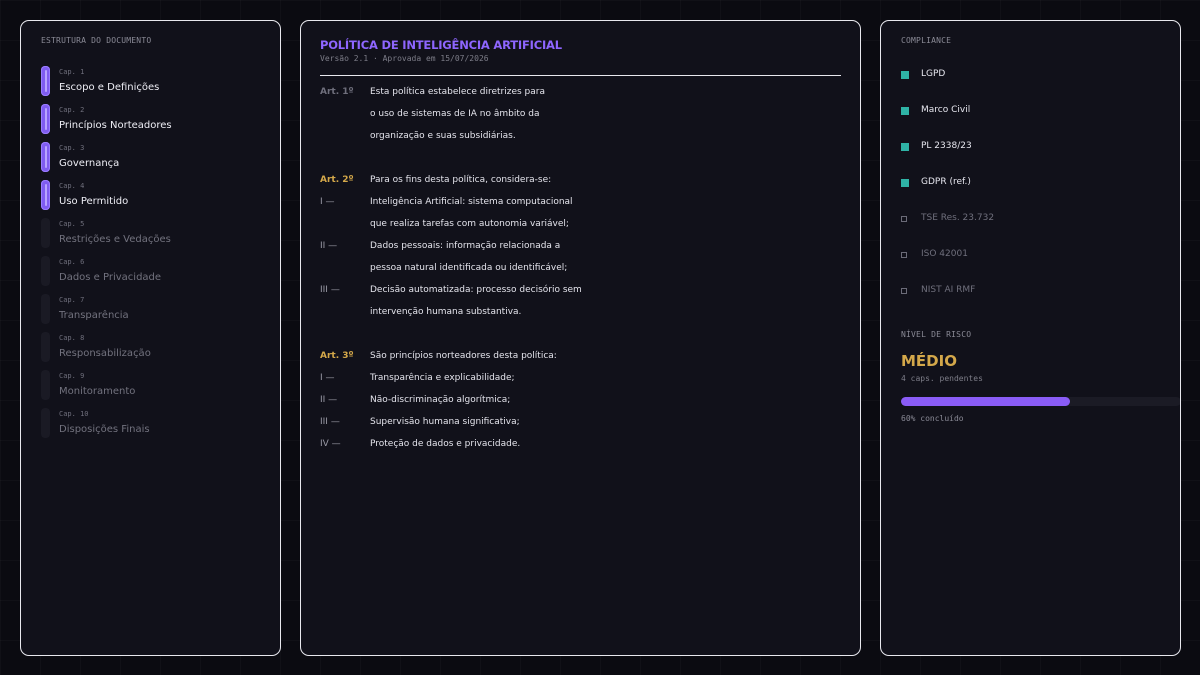  I want to click on chapter-number: Cap. 10, so click(74, 414).